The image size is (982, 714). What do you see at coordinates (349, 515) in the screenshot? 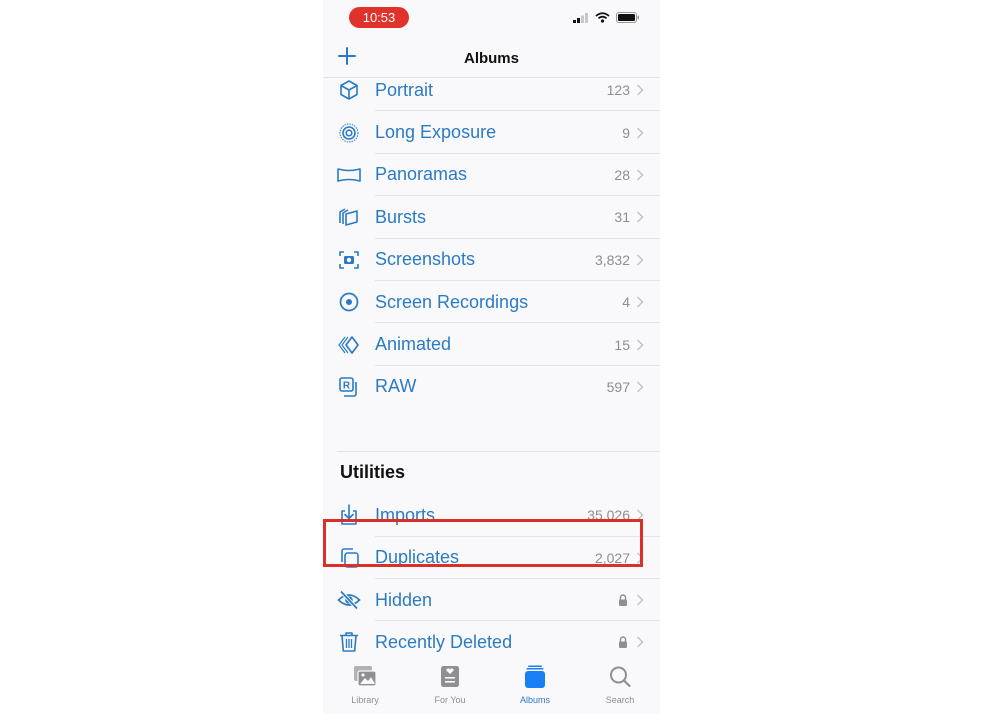
I see `import-icon` at bounding box center [349, 515].